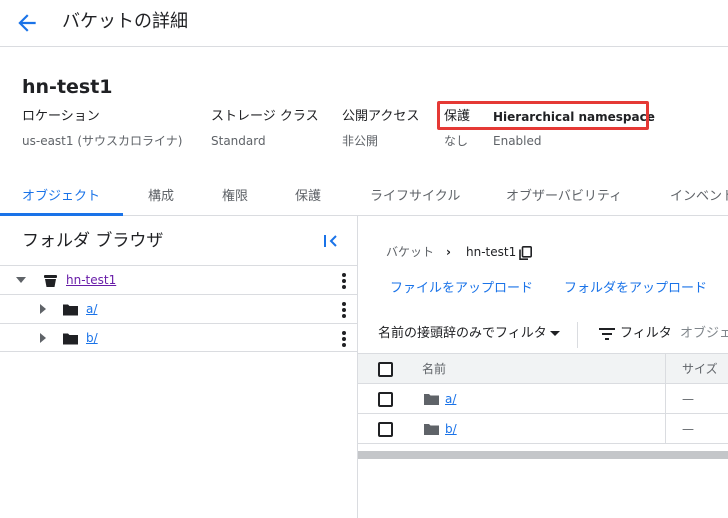 The width and height of the screenshot is (728, 518). Describe the element at coordinates (381, 116) in the screenshot. I see `property-label: 公開アクセス` at that location.